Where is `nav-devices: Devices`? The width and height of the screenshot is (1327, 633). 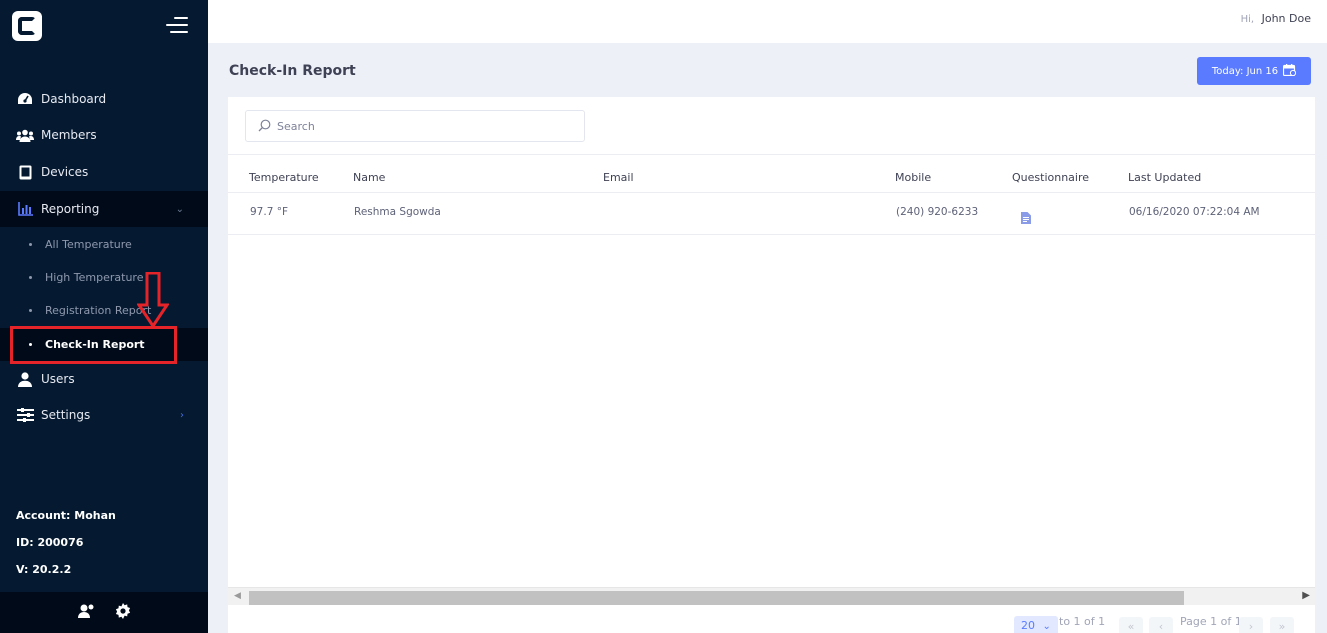 nav-devices: Devices is located at coordinates (104, 172).